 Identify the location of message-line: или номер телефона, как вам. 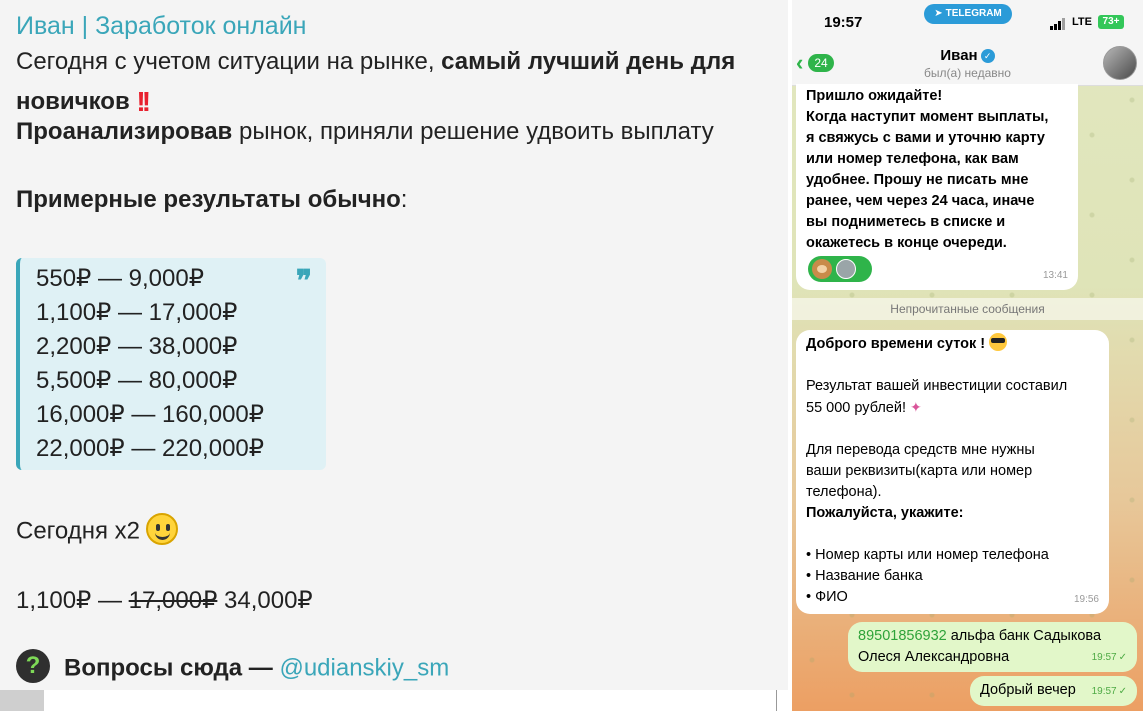
(912, 159).